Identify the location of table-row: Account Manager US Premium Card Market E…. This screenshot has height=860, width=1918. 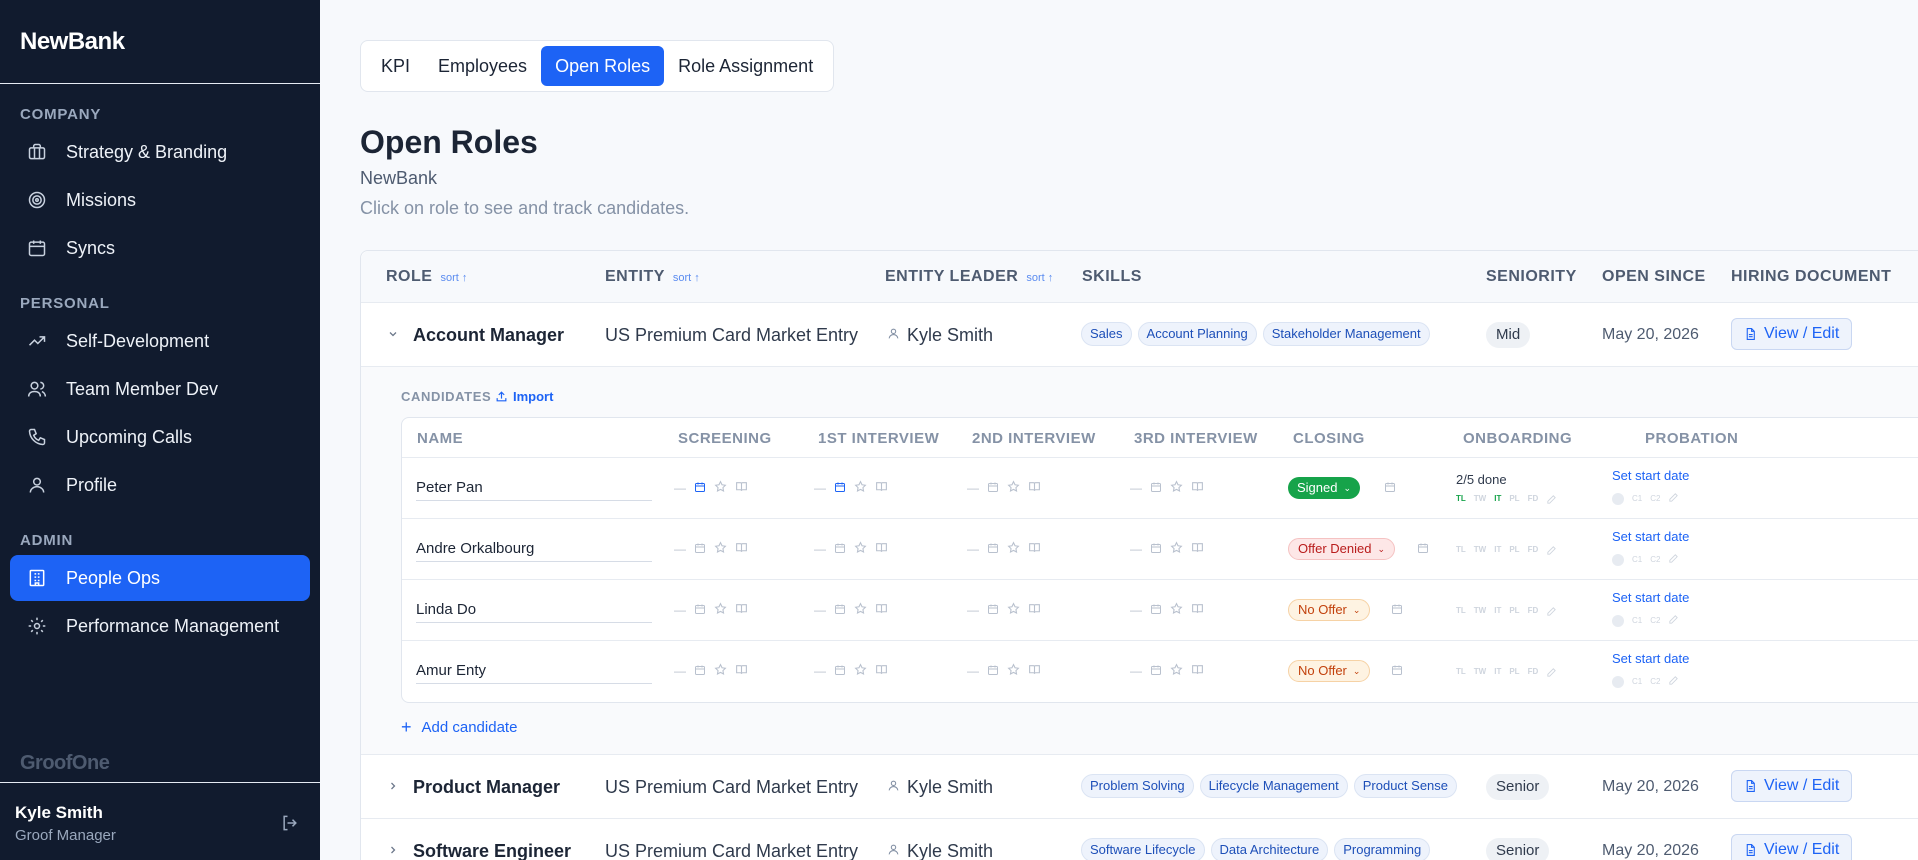
(1139, 335).